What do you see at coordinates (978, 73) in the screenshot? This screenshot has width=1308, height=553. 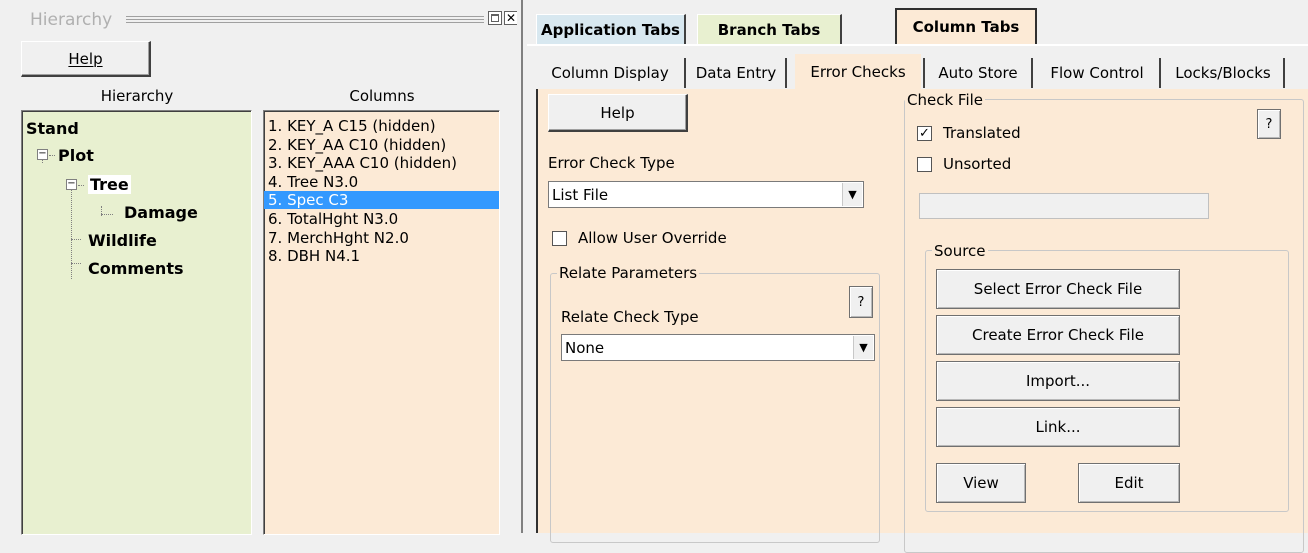 I see `subtab-auto-store: Auto Store` at bounding box center [978, 73].